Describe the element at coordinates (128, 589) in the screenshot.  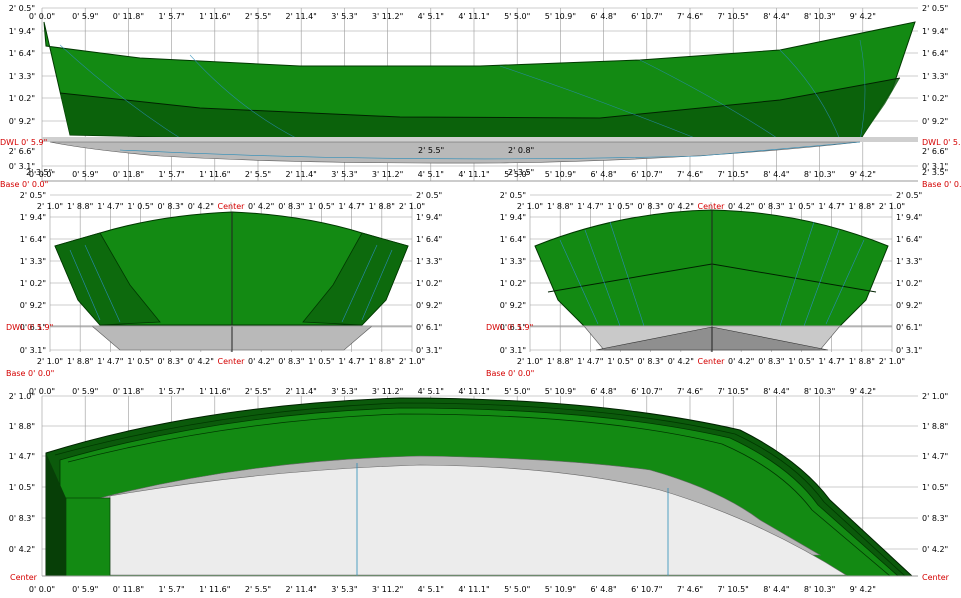
I see `plan-x-tick-bottom: 0' 11.8"` at that location.